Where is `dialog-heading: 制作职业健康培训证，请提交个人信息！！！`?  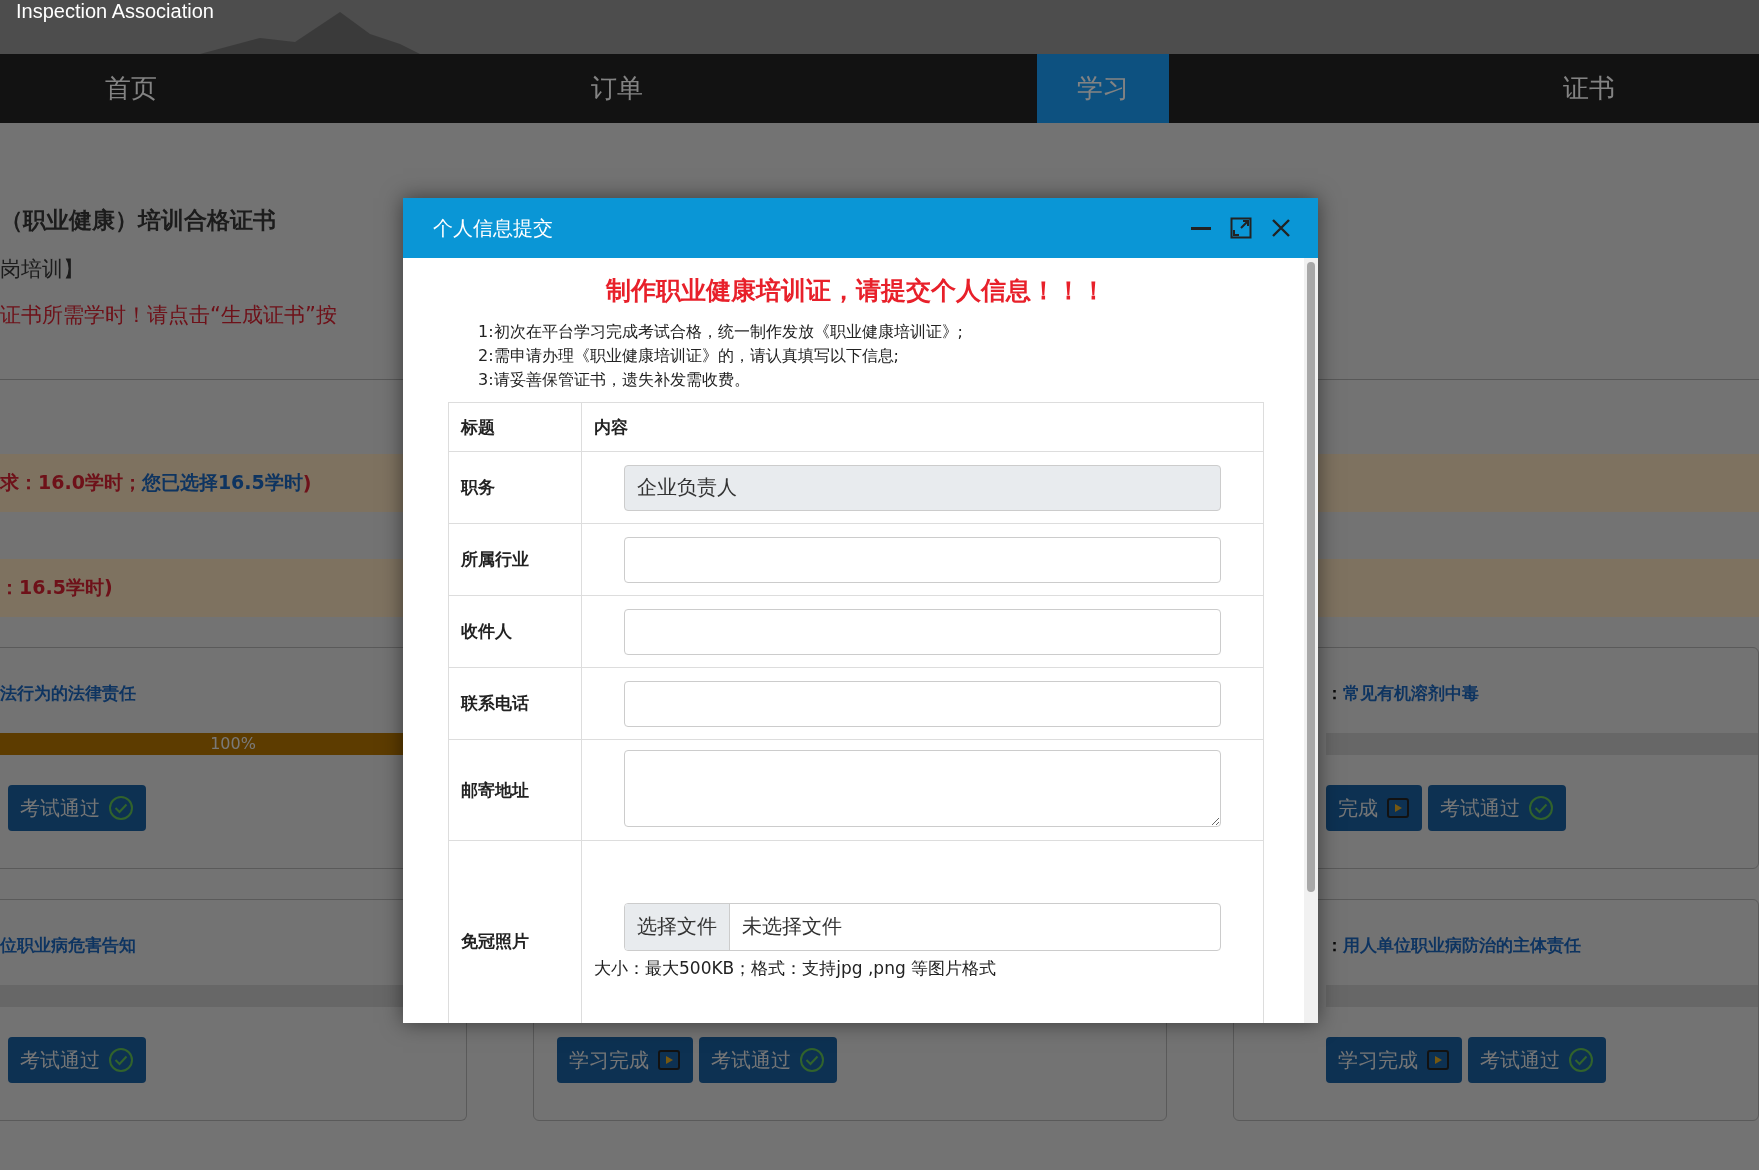
dialog-heading: 制作职业健康培训证，请提交个人信息！！！ is located at coordinates (855, 291).